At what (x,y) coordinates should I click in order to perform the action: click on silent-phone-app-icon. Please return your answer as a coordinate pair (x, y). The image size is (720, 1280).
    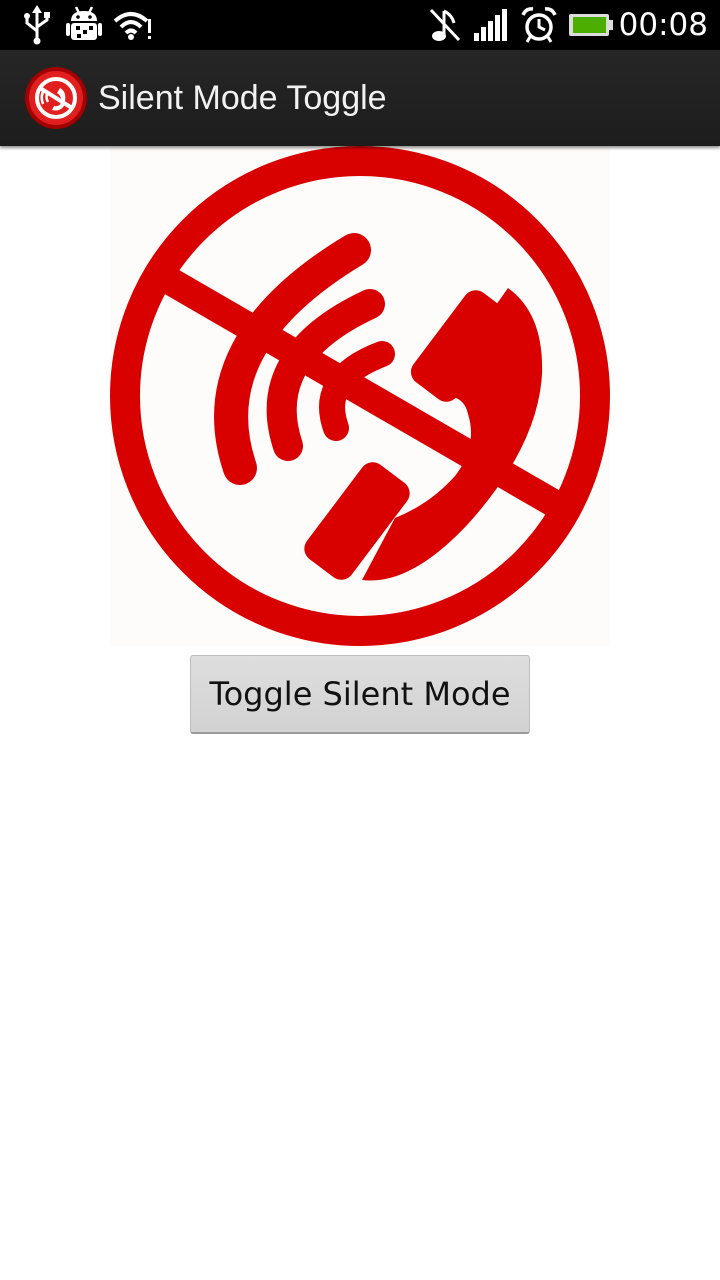
    Looking at the image, I should click on (56, 98).